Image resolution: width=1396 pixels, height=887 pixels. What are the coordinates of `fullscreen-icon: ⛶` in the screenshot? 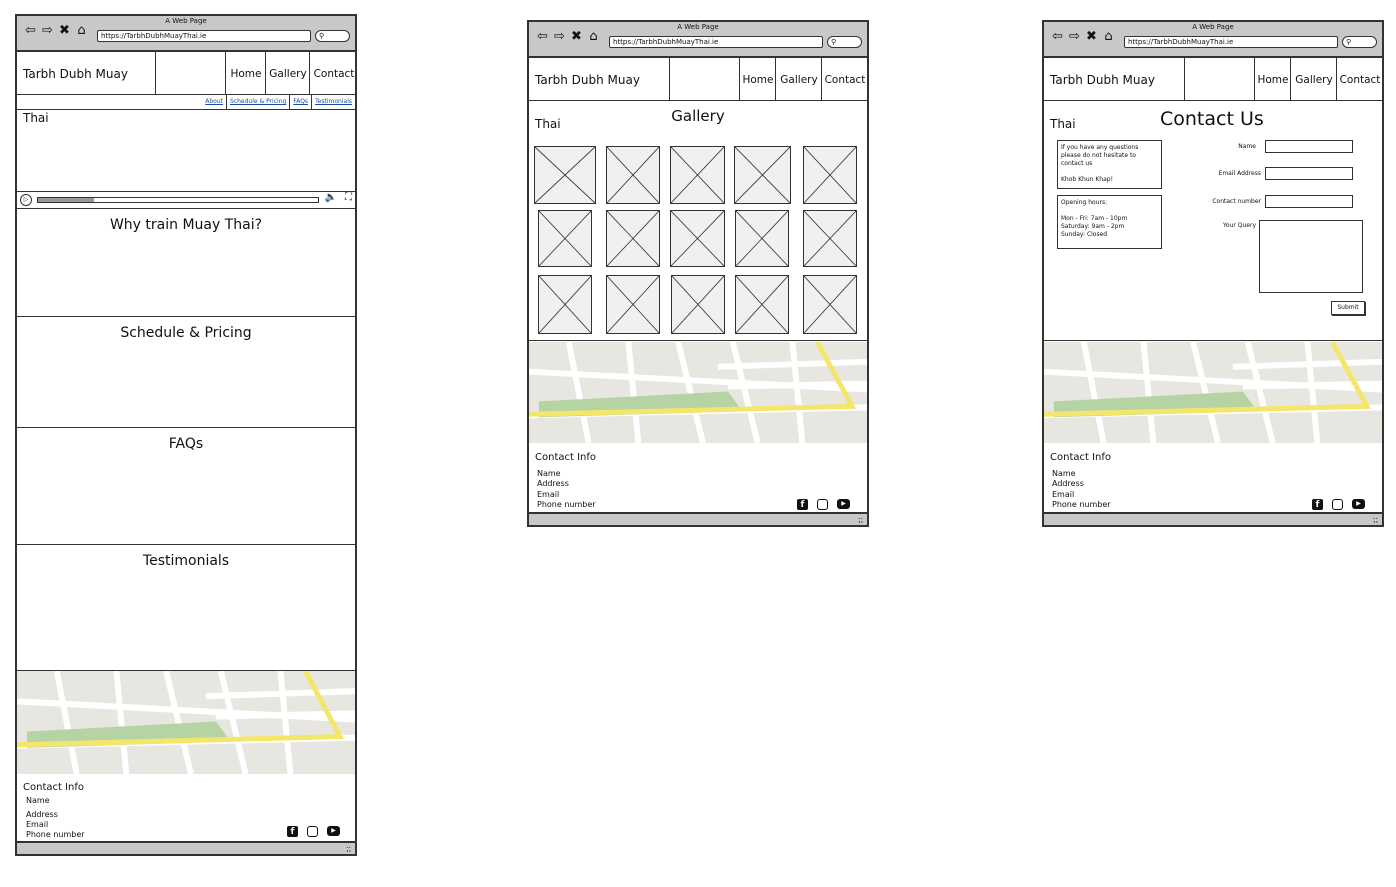 It's located at (348, 197).